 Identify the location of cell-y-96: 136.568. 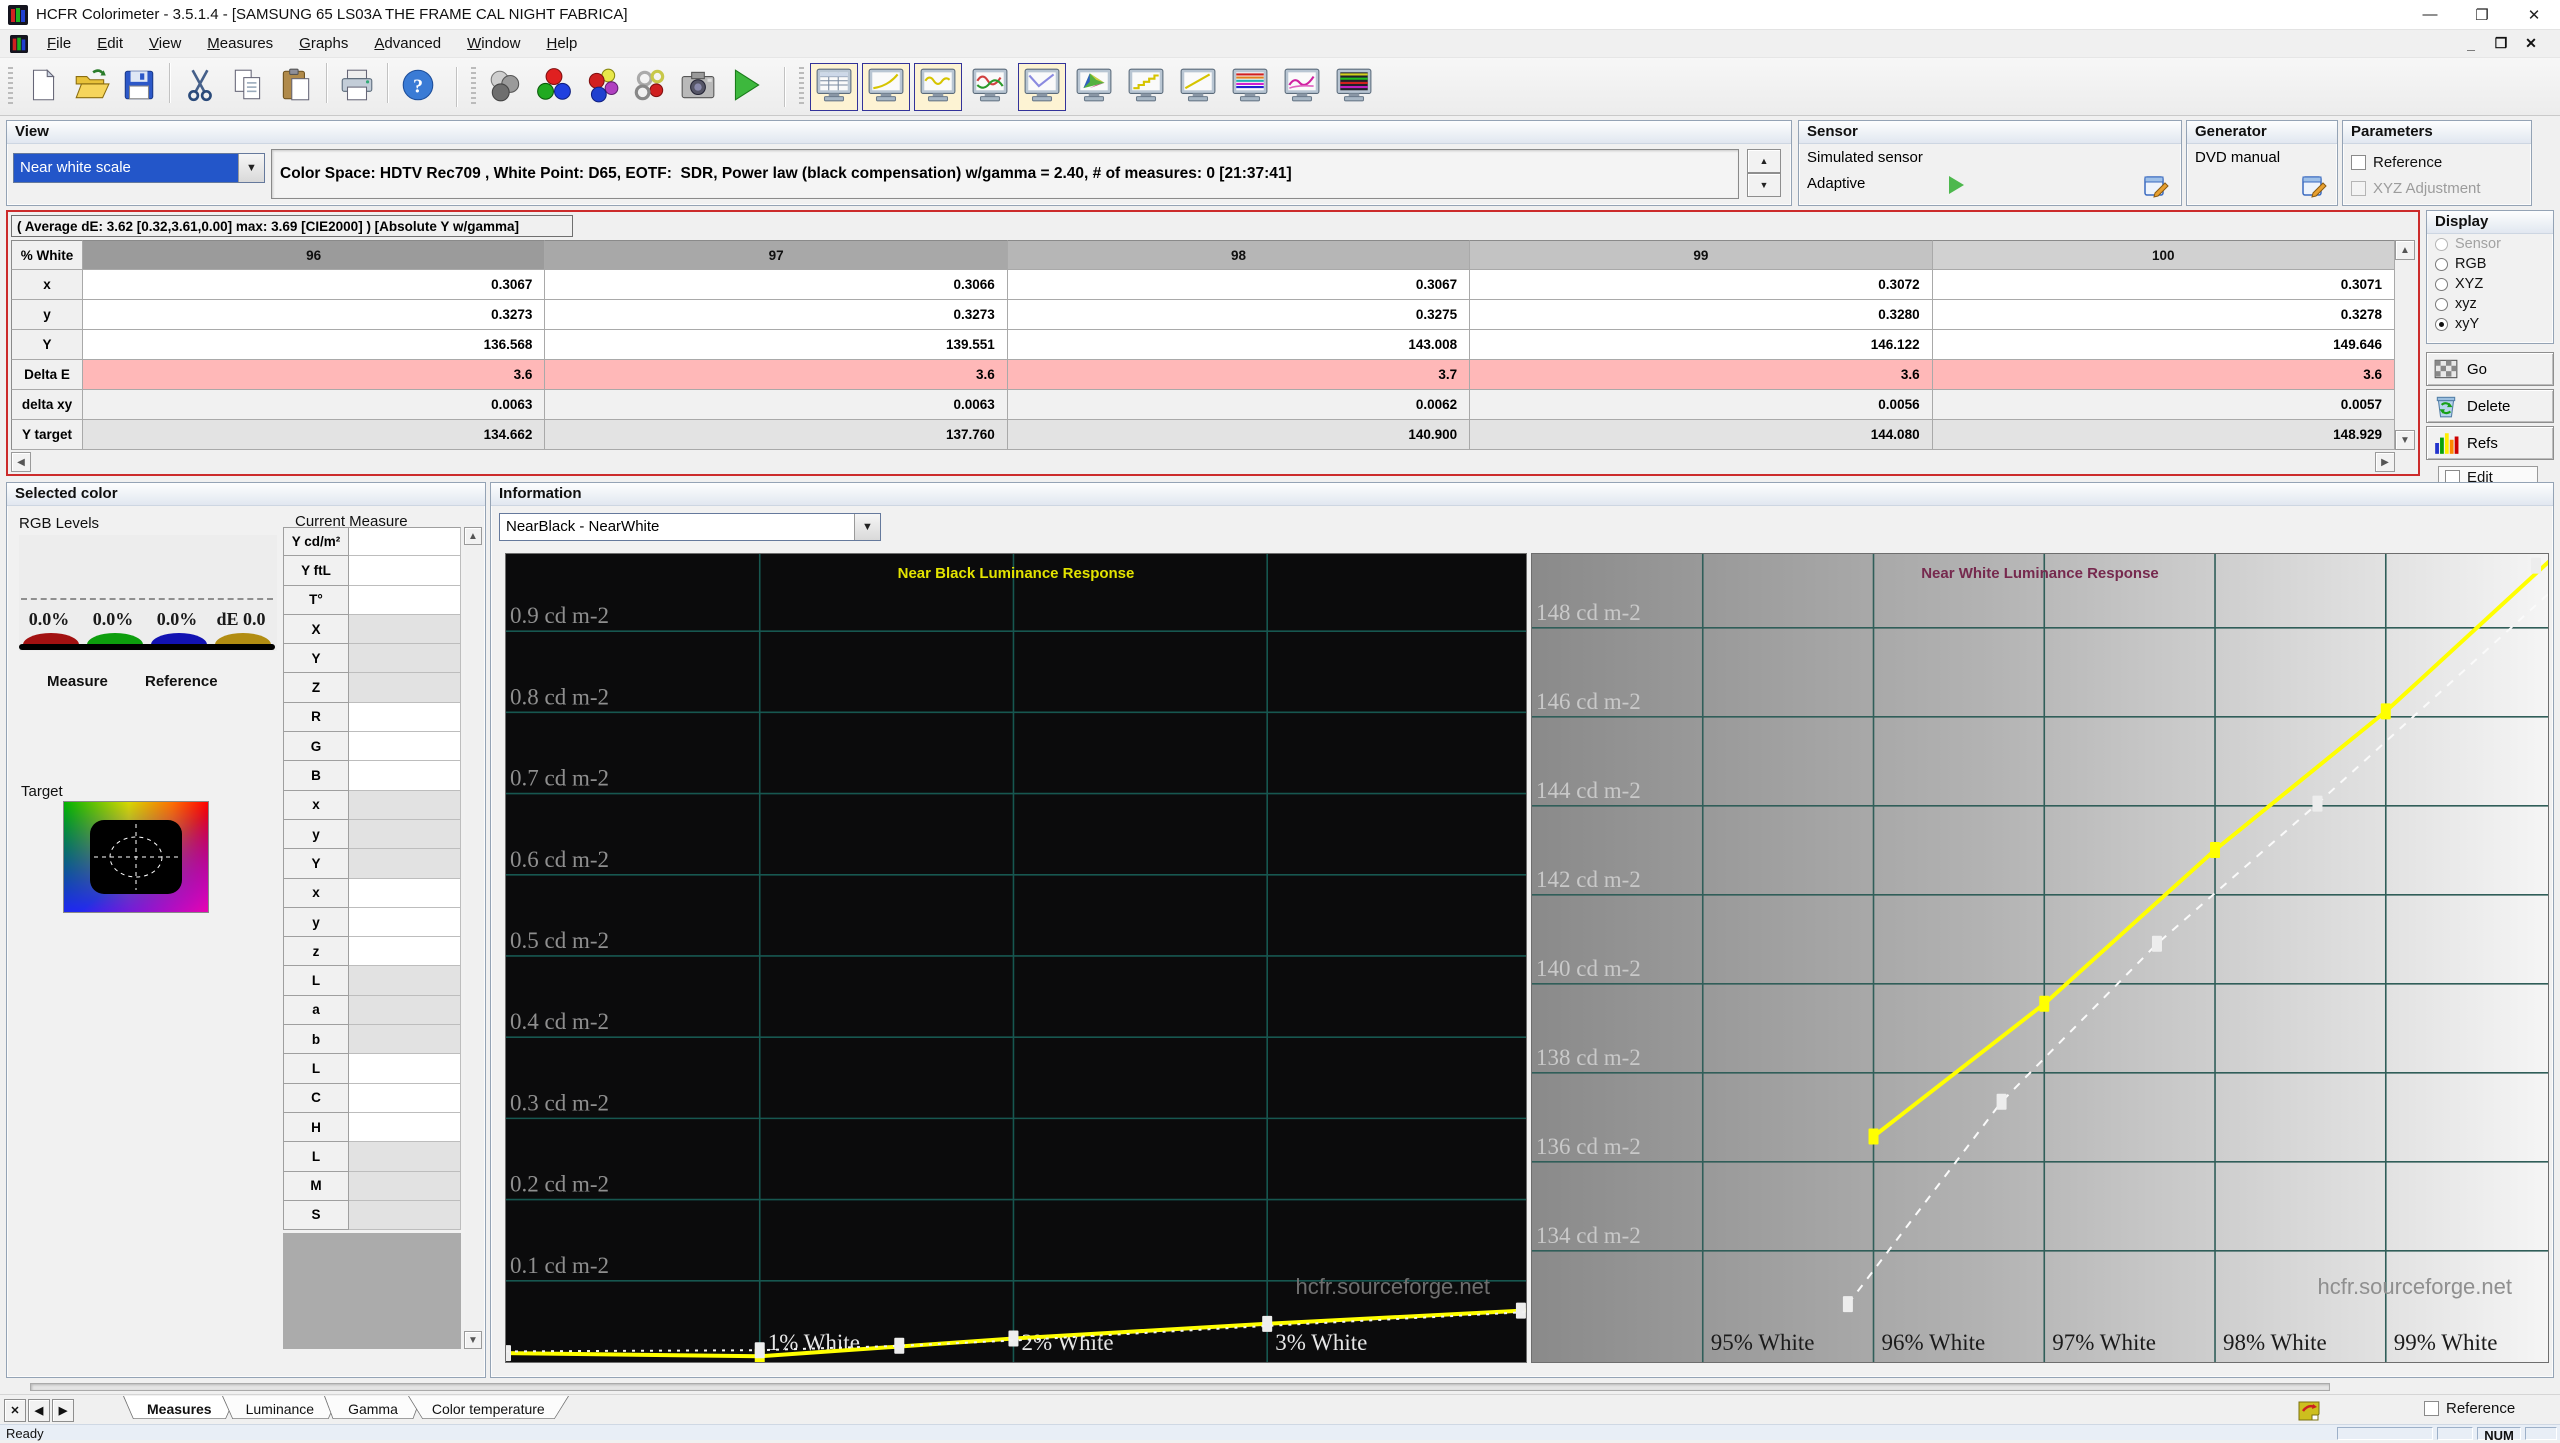
(314, 345).